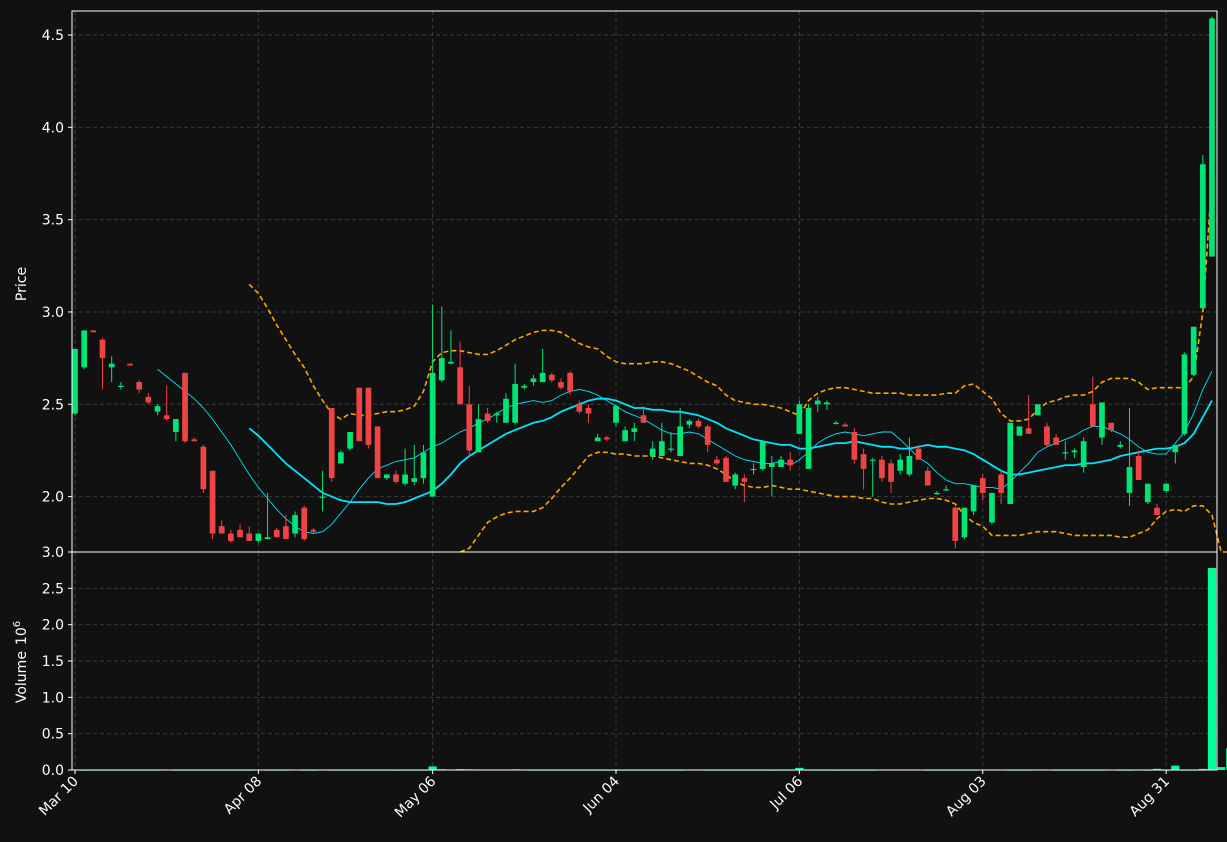 The width and height of the screenshot is (1227, 842). Describe the element at coordinates (53, 313) in the screenshot. I see `price-tick-label: 3.0` at that location.